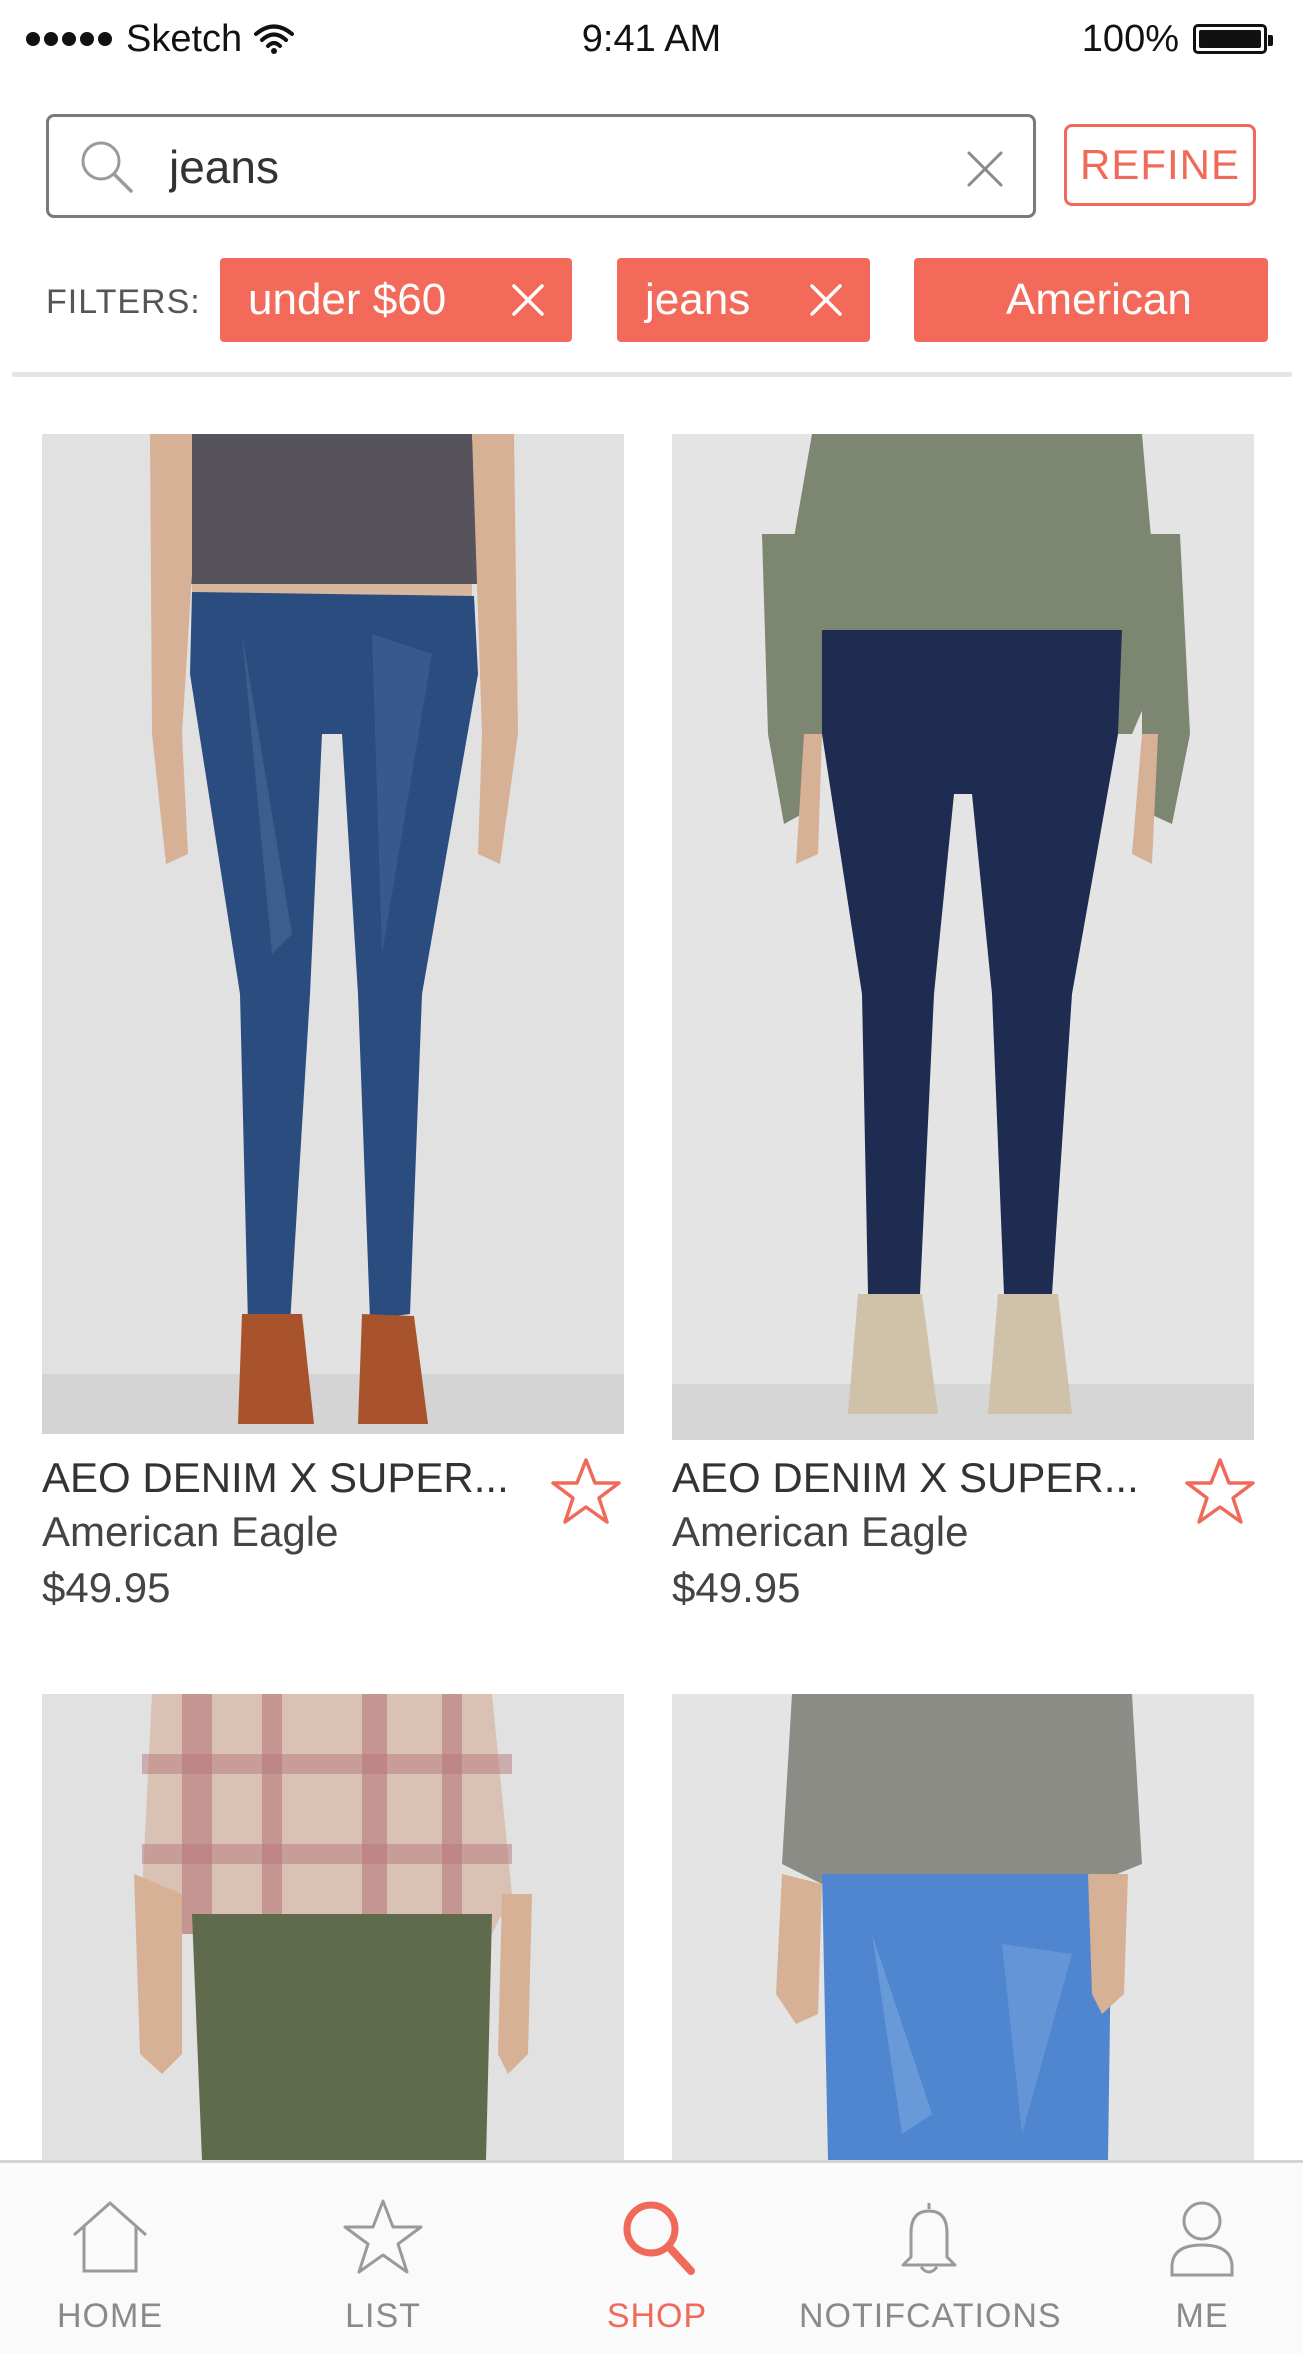 Image resolution: width=1303 pixels, height=2353 pixels. I want to click on bell-icon, so click(929, 2238).